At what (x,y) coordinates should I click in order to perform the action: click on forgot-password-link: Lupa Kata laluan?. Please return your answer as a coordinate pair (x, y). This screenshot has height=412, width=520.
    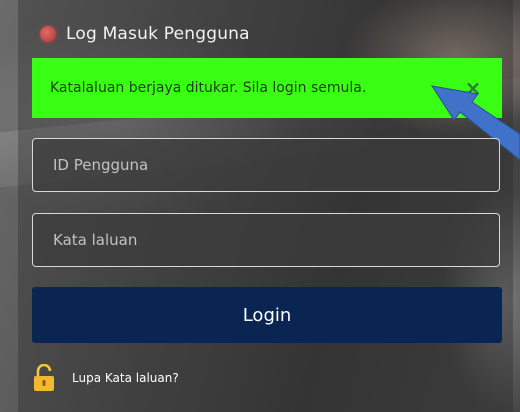
    Looking at the image, I should click on (125, 378).